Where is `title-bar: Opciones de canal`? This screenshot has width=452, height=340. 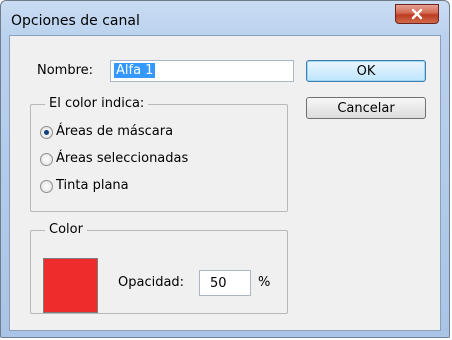
title-bar: Opciones de canal is located at coordinates (225, 18).